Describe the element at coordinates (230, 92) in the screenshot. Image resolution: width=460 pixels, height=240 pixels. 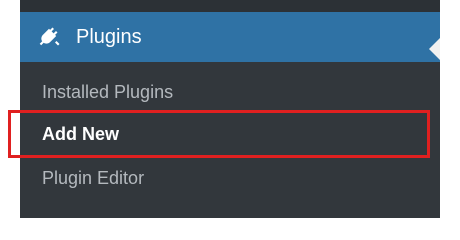
I see `submenu-item-installed-plugins: Installed Plugins` at that location.